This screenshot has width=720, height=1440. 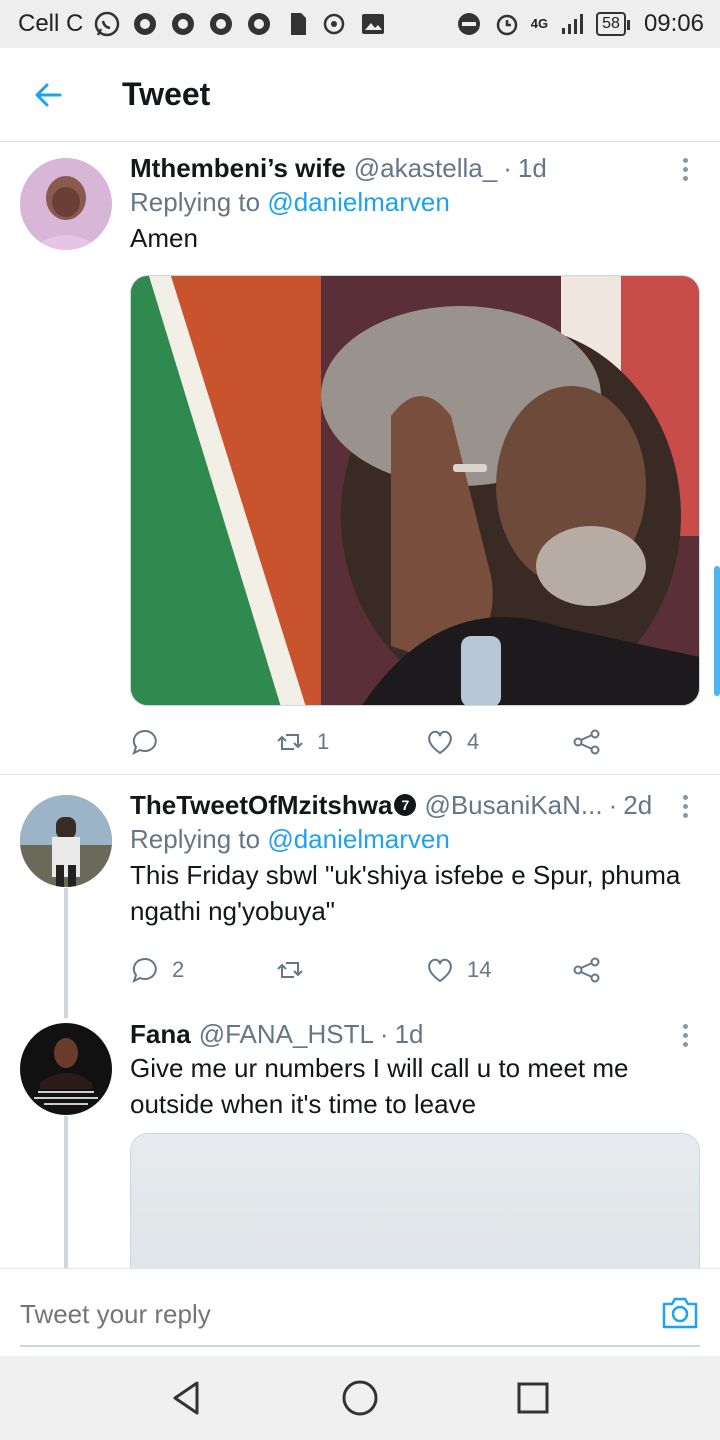 What do you see at coordinates (360, 95) in the screenshot?
I see `app-header: Tweet` at bounding box center [360, 95].